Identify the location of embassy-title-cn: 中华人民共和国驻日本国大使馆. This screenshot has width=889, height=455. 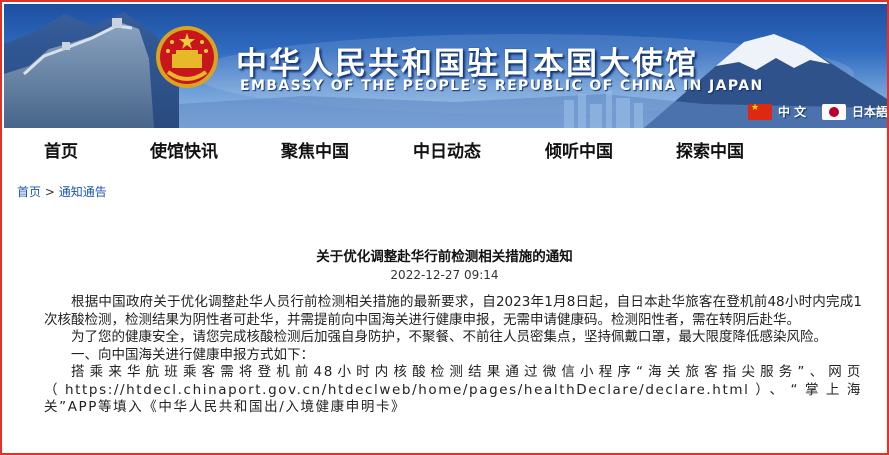
(467, 64).